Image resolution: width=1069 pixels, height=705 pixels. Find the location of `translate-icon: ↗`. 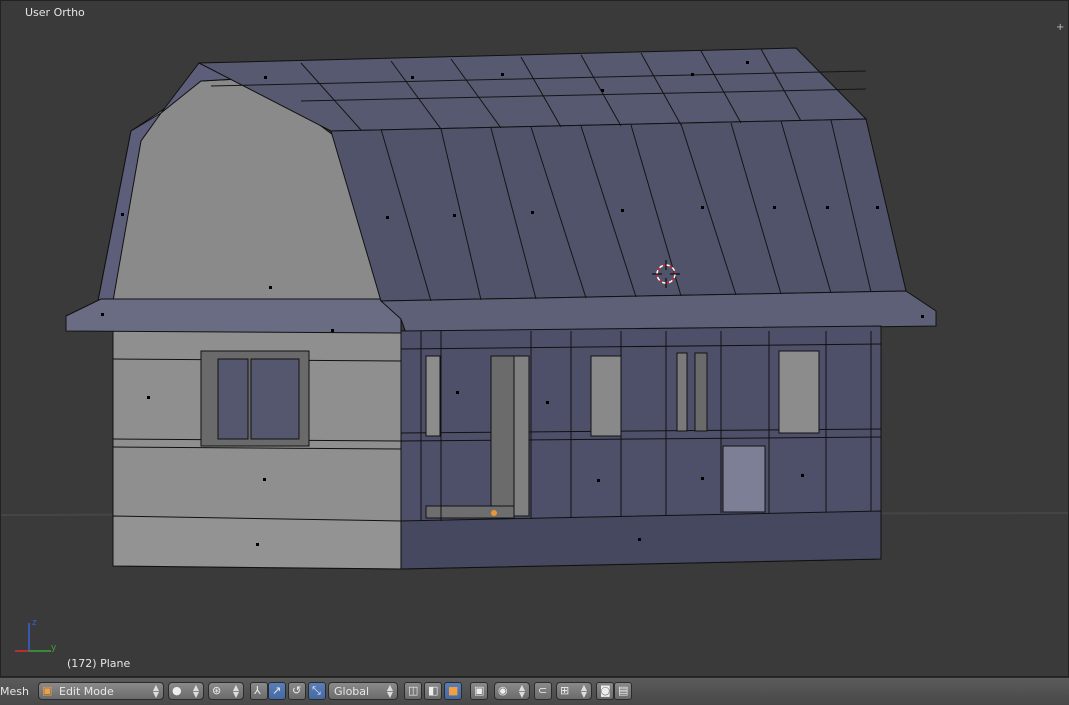

translate-icon: ↗ is located at coordinates (277, 690).